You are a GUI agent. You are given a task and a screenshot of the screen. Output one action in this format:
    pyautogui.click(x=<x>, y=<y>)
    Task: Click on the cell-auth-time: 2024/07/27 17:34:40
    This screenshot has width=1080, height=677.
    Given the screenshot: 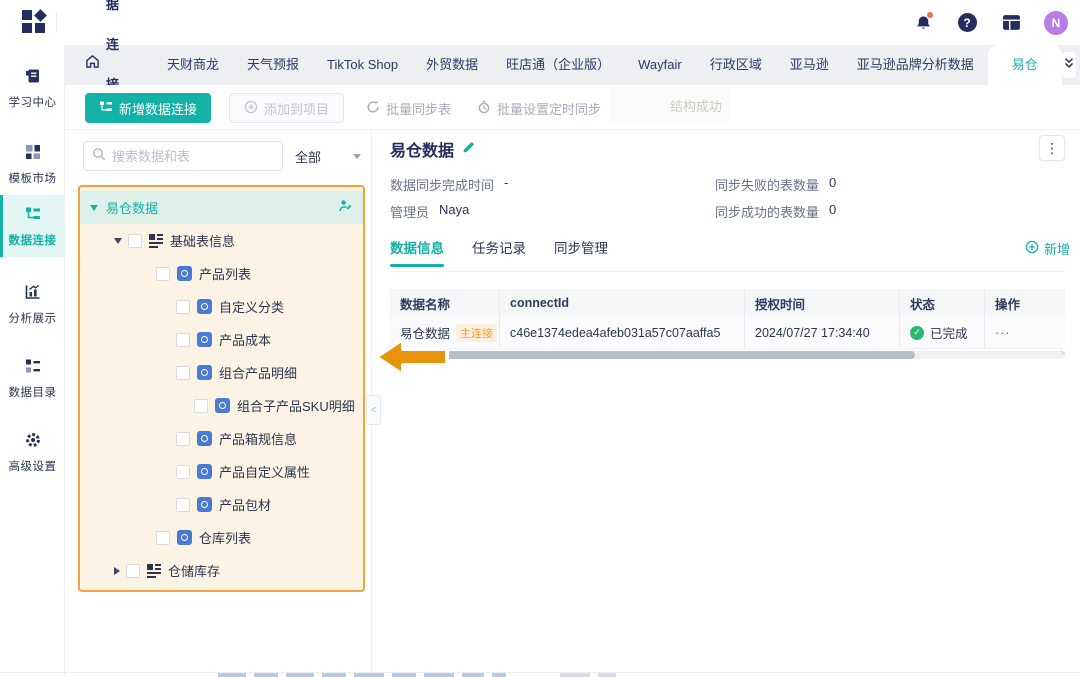 What is the action you would take?
    pyautogui.click(x=822, y=332)
    